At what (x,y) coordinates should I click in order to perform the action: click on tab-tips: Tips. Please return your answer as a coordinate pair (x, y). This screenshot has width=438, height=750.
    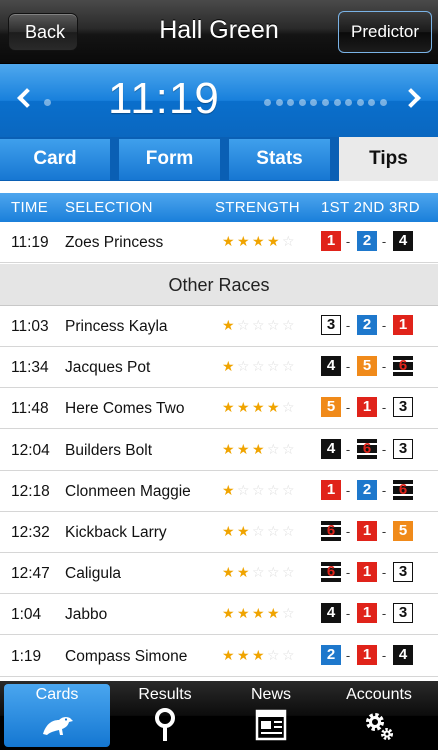
    Looking at the image, I should click on (388, 159).